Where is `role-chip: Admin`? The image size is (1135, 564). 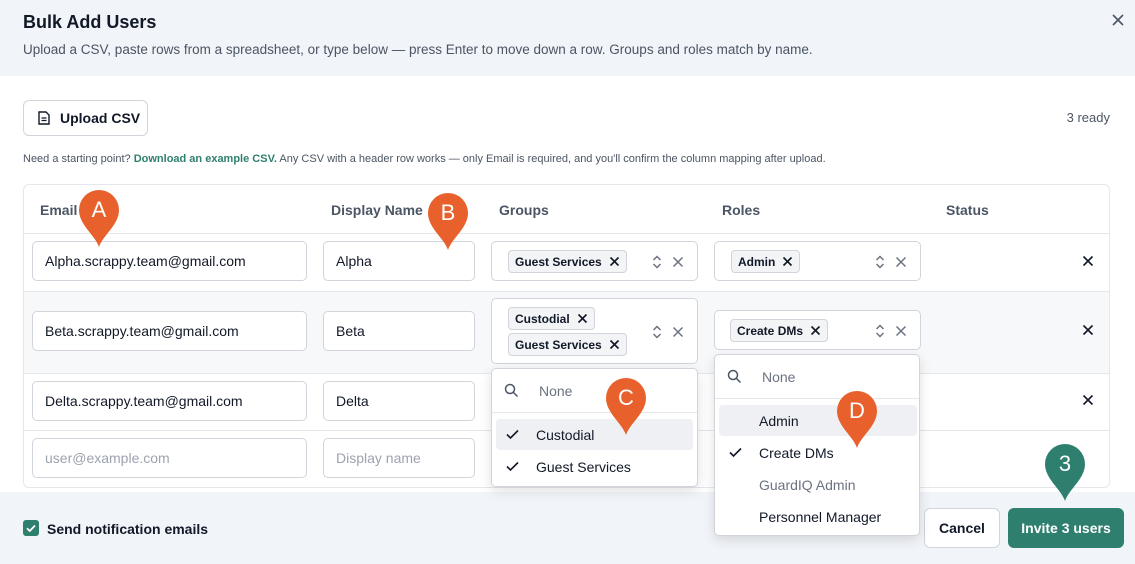 role-chip: Admin is located at coordinates (766, 261).